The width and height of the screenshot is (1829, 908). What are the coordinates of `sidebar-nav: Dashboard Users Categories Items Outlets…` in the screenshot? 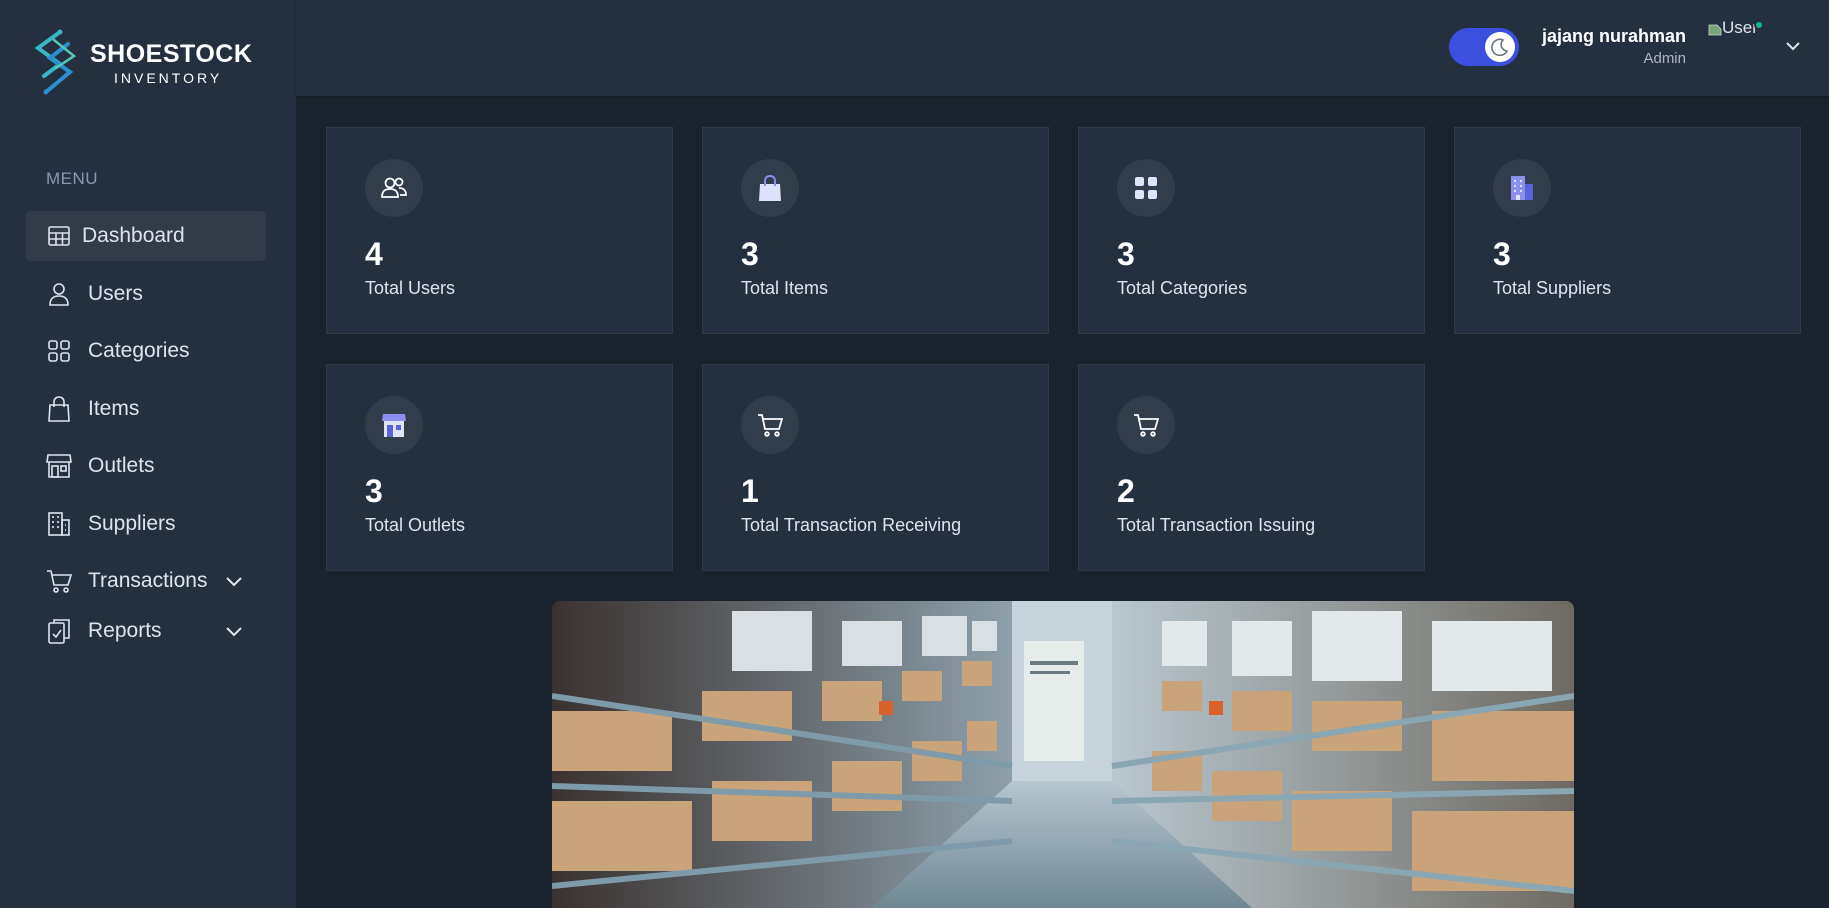 It's located at (146, 437).